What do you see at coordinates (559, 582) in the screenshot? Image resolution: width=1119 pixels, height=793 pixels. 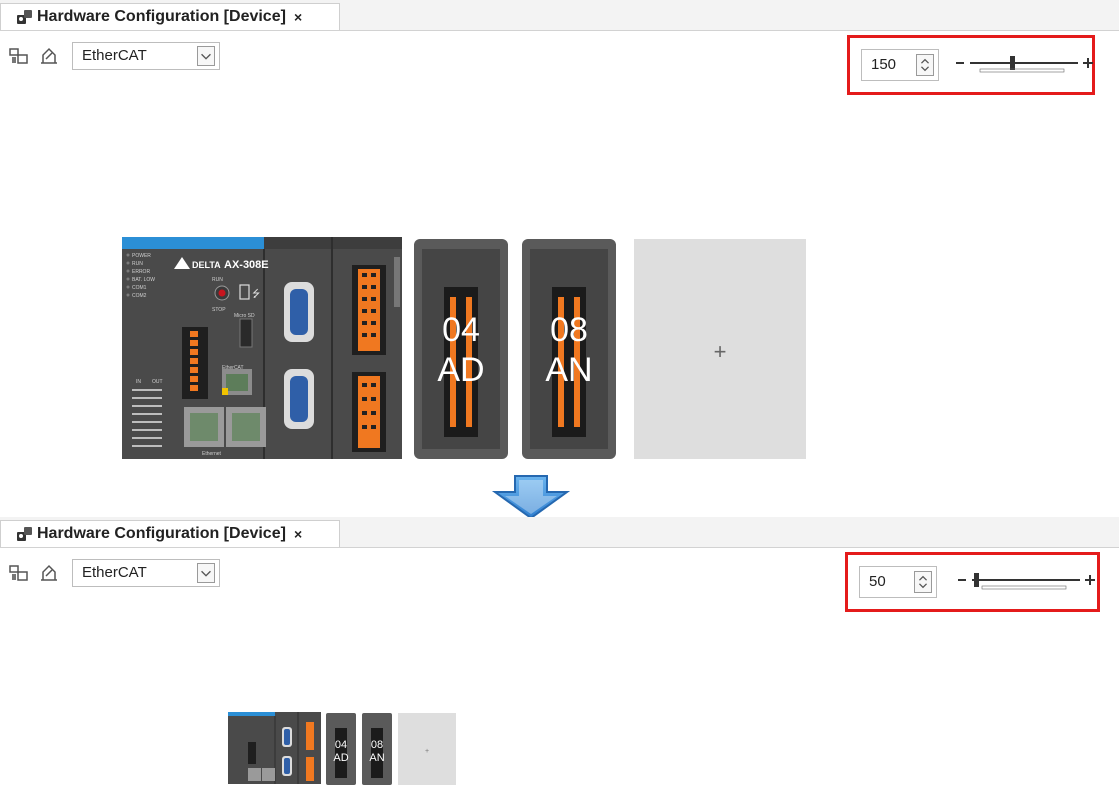 I see `toolbar: EtherCAT 50` at bounding box center [559, 582].